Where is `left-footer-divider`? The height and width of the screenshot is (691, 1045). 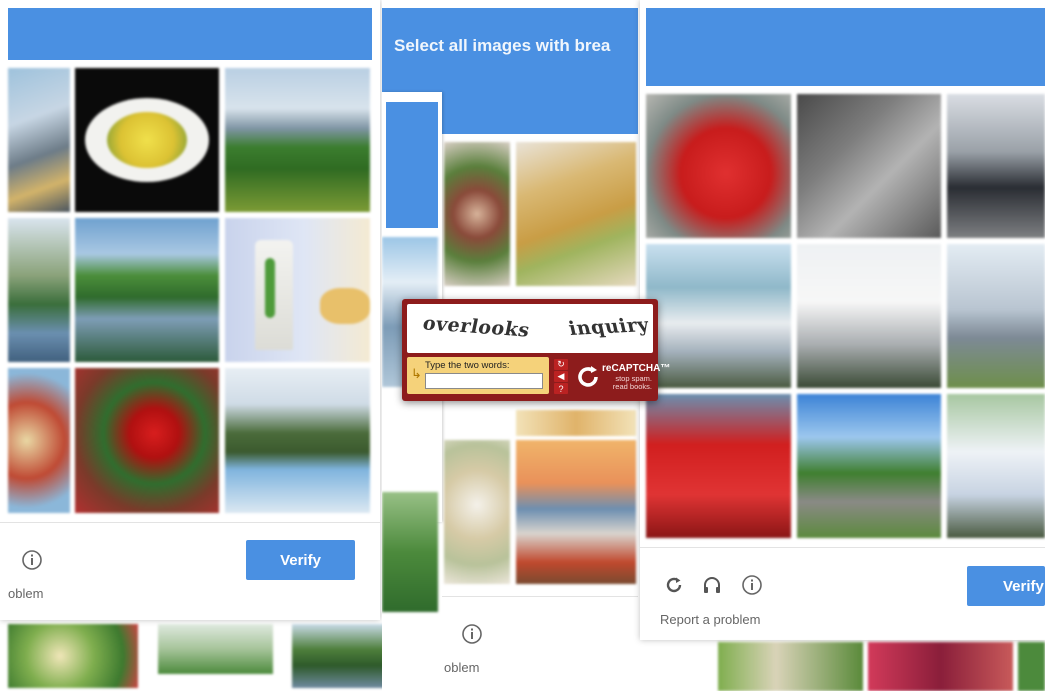
left-footer-divider is located at coordinates (190, 522).